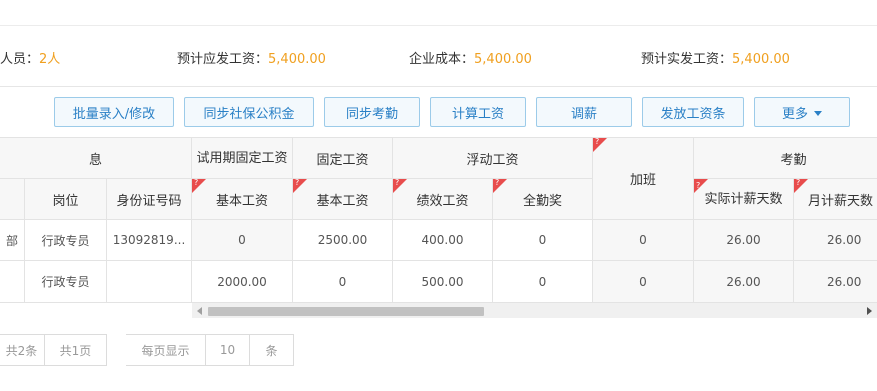  Describe the element at coordinates (149, 199) in the screenshot. I see `col-header-id-number: 身份证号码` at that location.